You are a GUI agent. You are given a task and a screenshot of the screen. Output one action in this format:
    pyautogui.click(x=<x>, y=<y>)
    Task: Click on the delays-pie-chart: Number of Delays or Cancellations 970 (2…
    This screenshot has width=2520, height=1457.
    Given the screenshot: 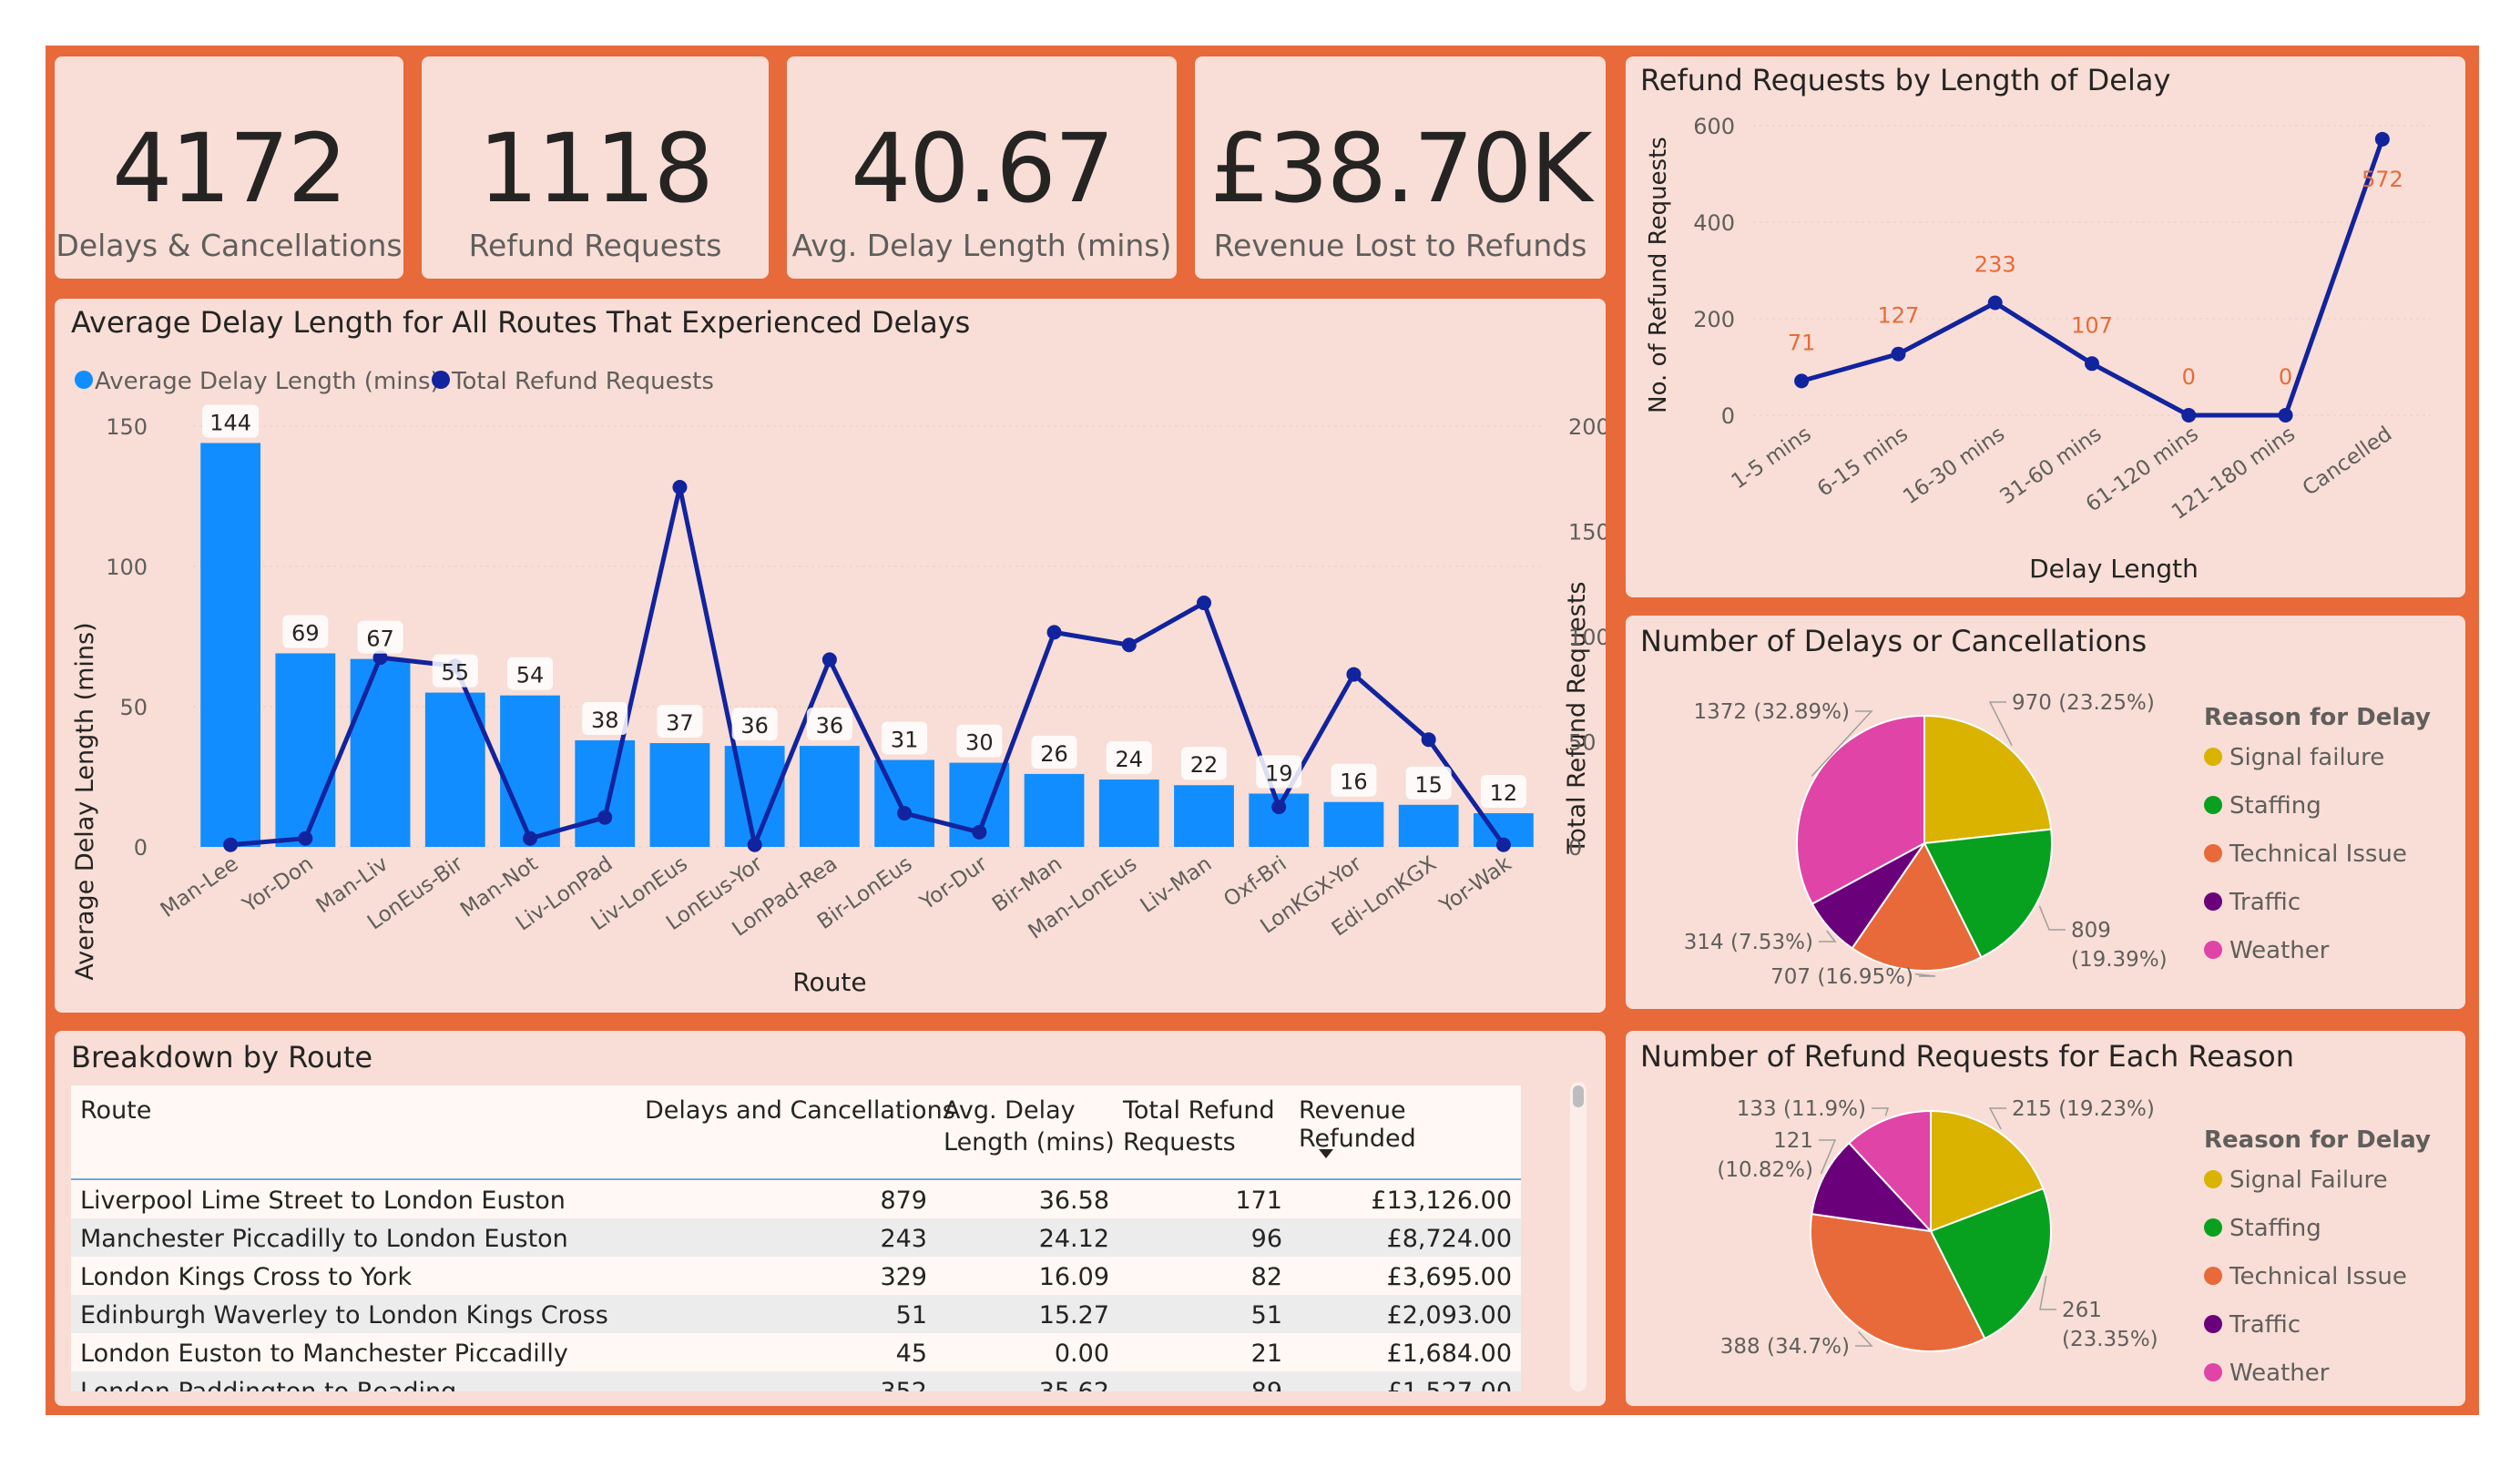 What is the action you would take?
    pyautogui.click(x=2045, y=813)
    